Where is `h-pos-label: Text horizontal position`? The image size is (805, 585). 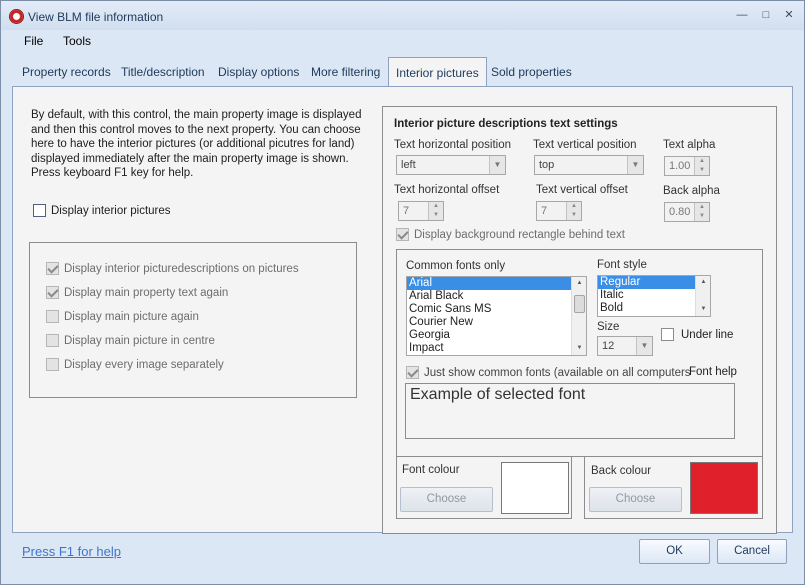 h-pos-label: Text horizontal position is located at coordinates (452, 145).